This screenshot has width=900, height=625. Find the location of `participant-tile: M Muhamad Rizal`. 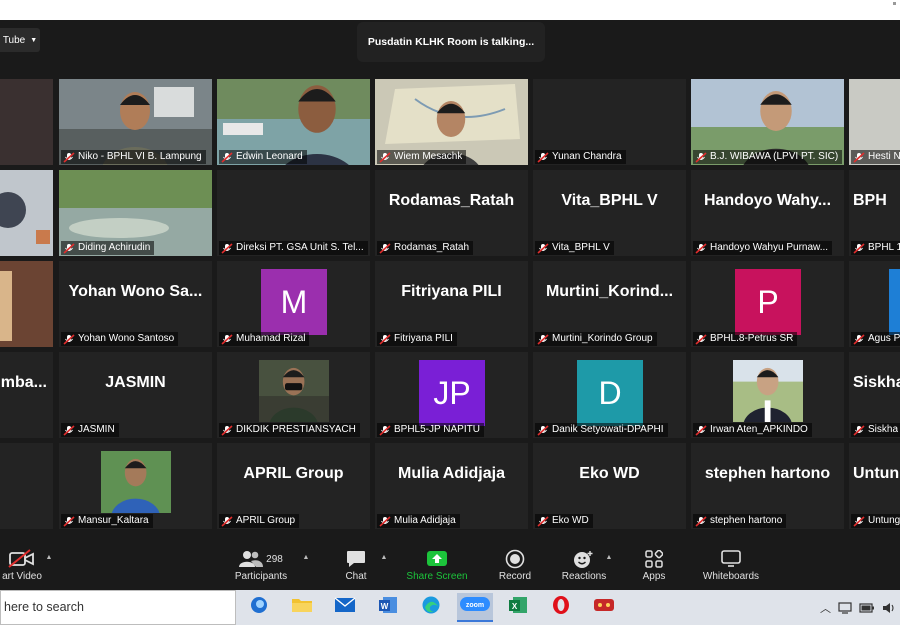

participant-tile: M Muhamad Rizal is located at coordinates (293, 304).